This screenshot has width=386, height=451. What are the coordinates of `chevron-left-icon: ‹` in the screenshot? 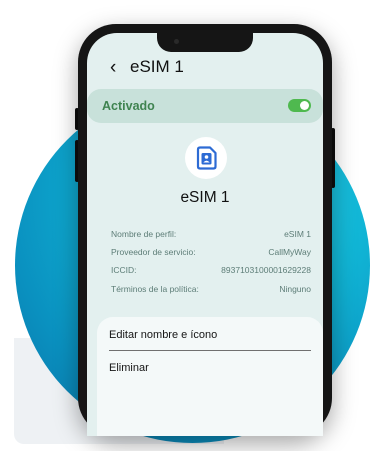 It's located at (115, 67).